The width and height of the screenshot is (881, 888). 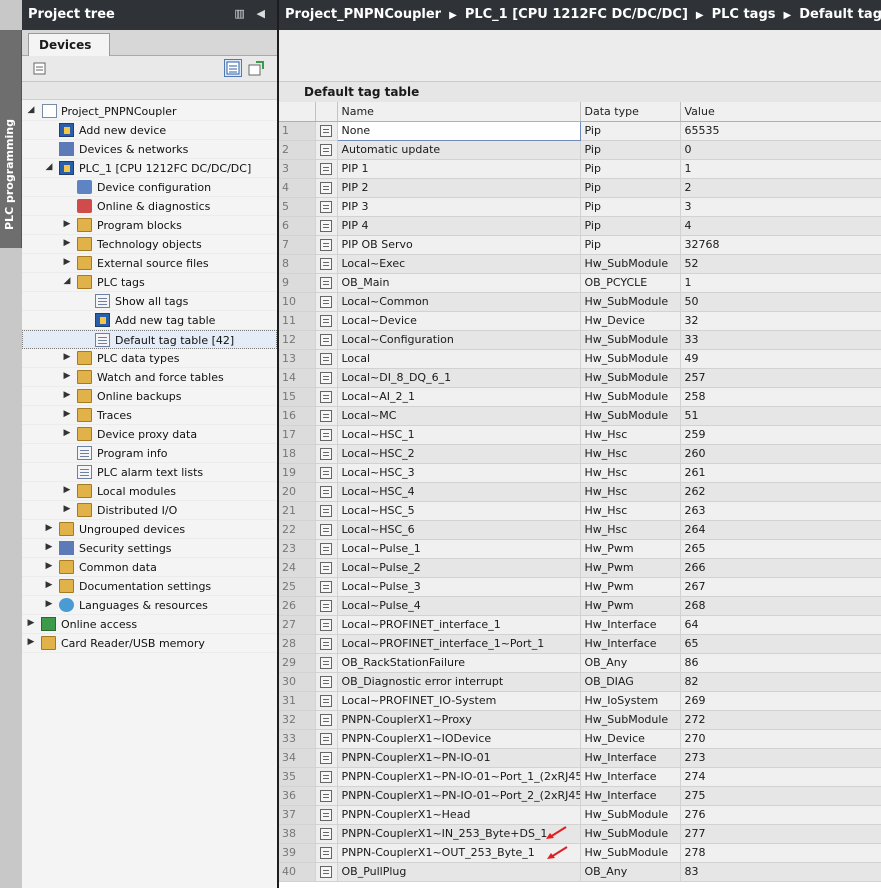 What do you see at coordinates (780, 739) in the screenshot?
I see `tag-value-cell: 270` at bounding box center [780, 739].